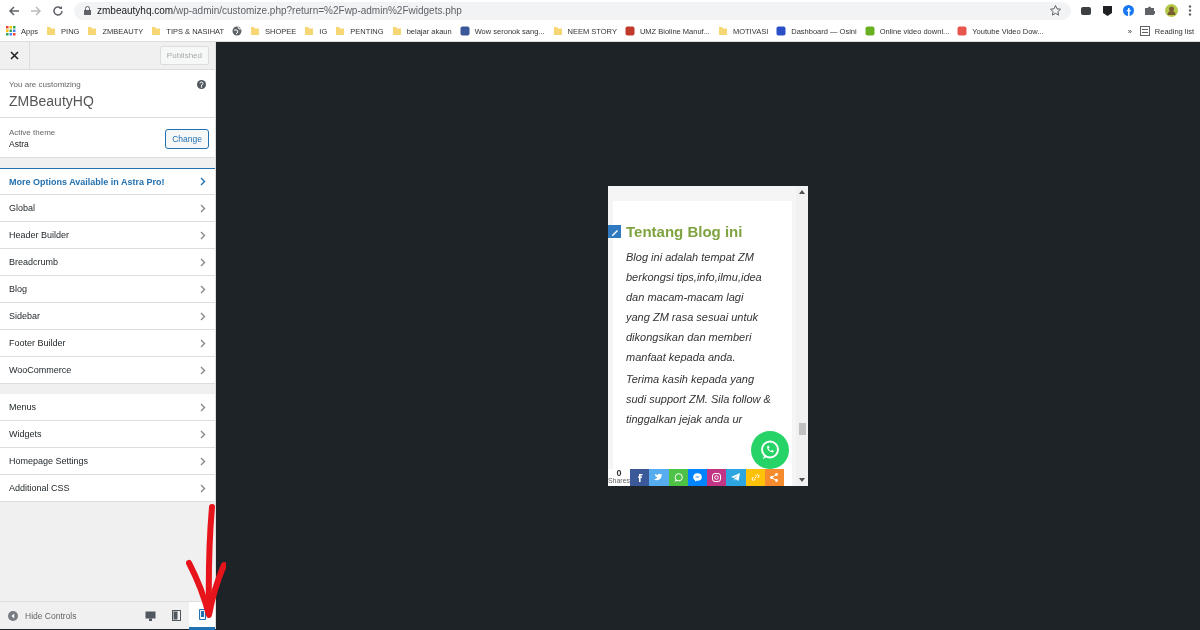  Describe the element at coordinates (107, 343) in the screenshot. I see `section-item: Footer Builder` at that location.